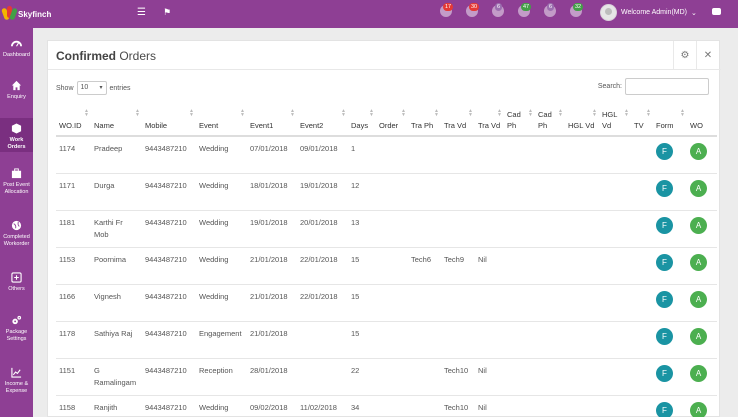  What do you see at coordinates (116, 122) in the screenshot?
I see `column-header: ▲ ▼ Name` at bounding box center [116, 122].